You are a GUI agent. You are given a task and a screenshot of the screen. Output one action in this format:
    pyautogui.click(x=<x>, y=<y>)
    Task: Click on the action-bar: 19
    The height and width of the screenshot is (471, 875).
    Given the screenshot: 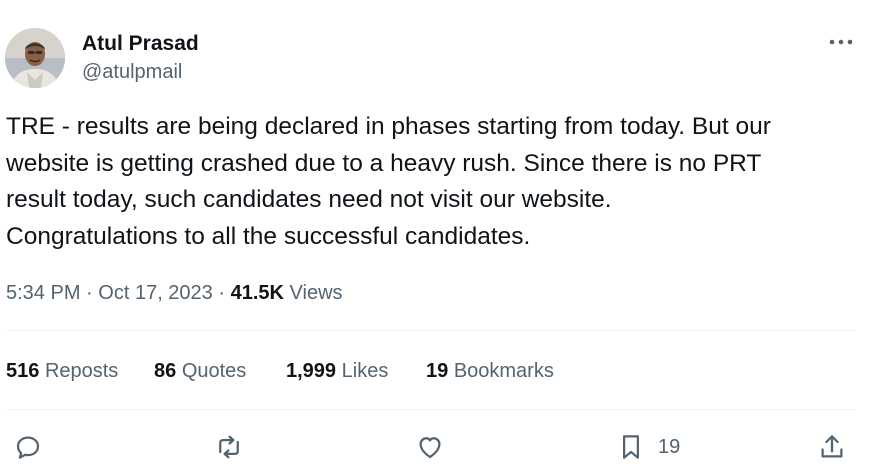 What is the action you would take?
    pyautogui.click(x=437, y=447)
    